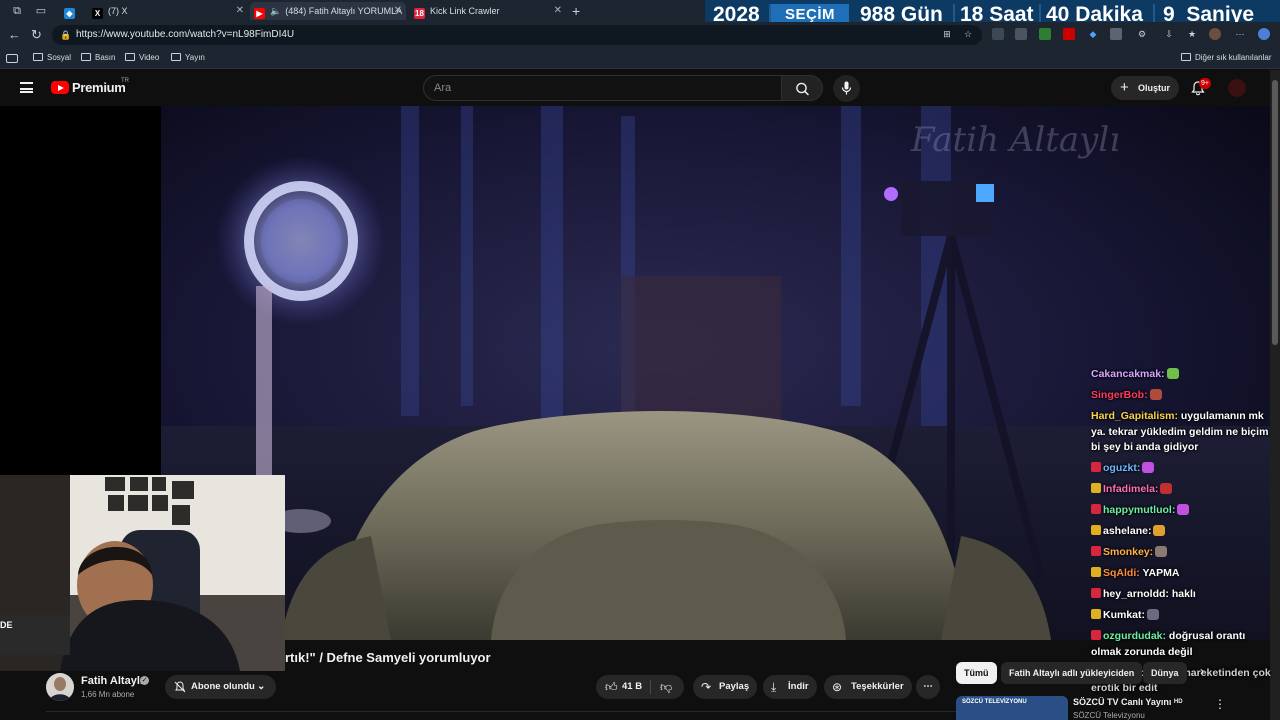 This screenshot has width=1280, height=720. I want to click on chat-message: Cakancakmak:, so click(1182, 375).